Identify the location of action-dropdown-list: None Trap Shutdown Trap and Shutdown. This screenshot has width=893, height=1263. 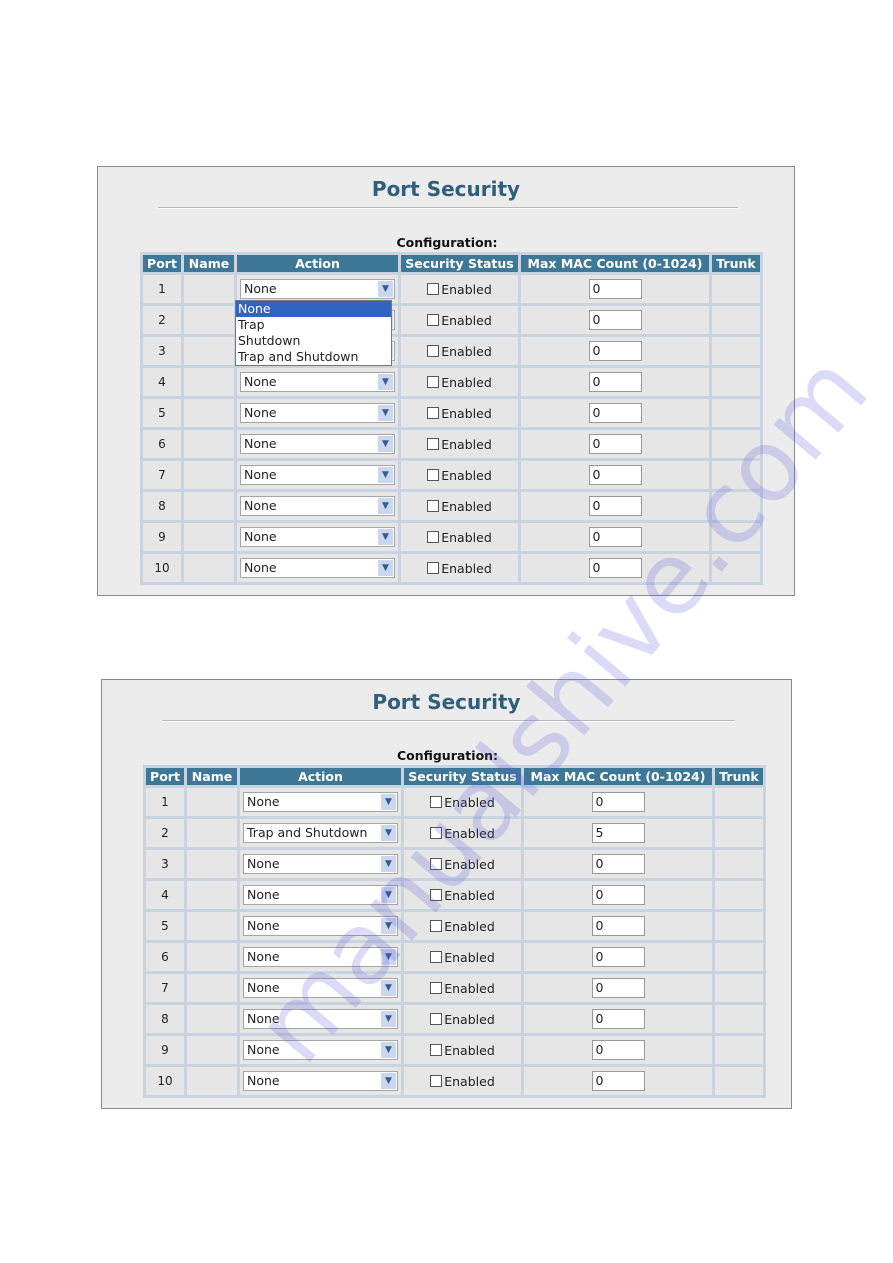
(313, 333).